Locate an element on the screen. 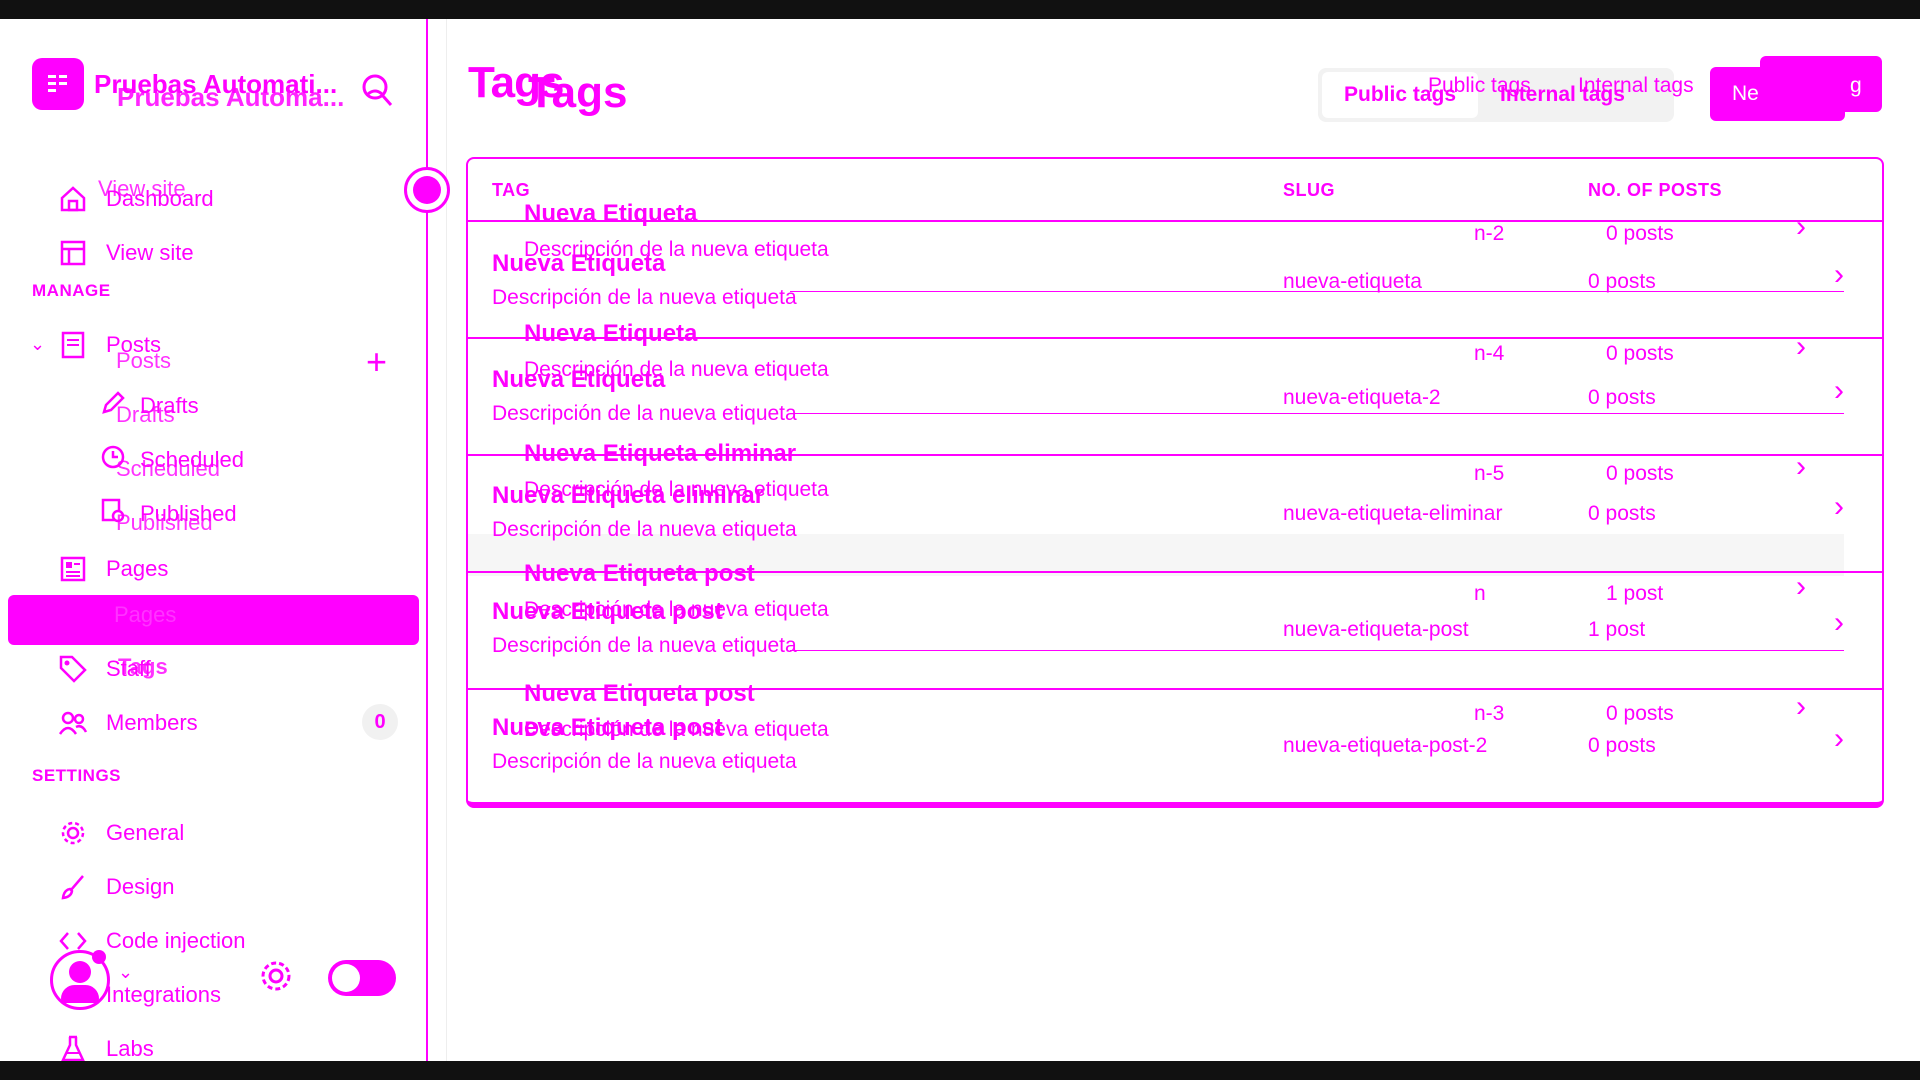 The width and height of the screenshot is (1920, 1080). tag-name: Nueva Etiqueta post is located at coordinates (607, 611).